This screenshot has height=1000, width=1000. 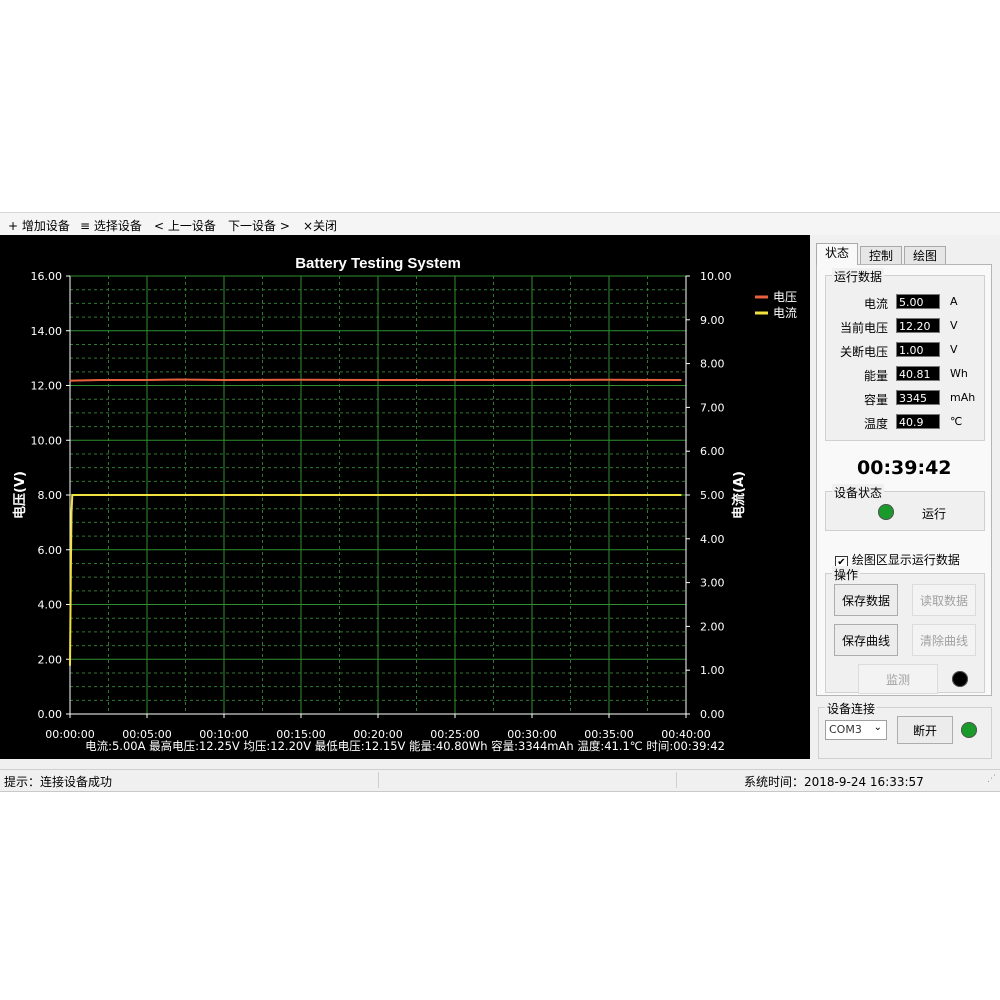 What do you see at coordinates (500, 224) in the screenshot?
I see `menu-bar: + 增加设备 ≡ 选择设备 < 上一设备 下一设备 > ×关闭` at bounding box center [500, 224].